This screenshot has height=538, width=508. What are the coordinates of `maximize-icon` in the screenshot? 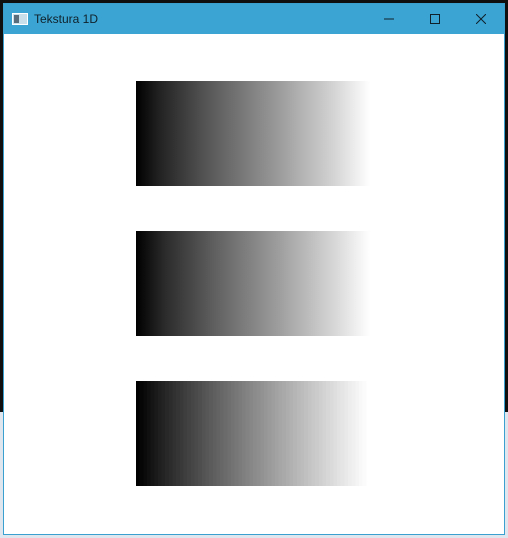 It's located at (435, 19).